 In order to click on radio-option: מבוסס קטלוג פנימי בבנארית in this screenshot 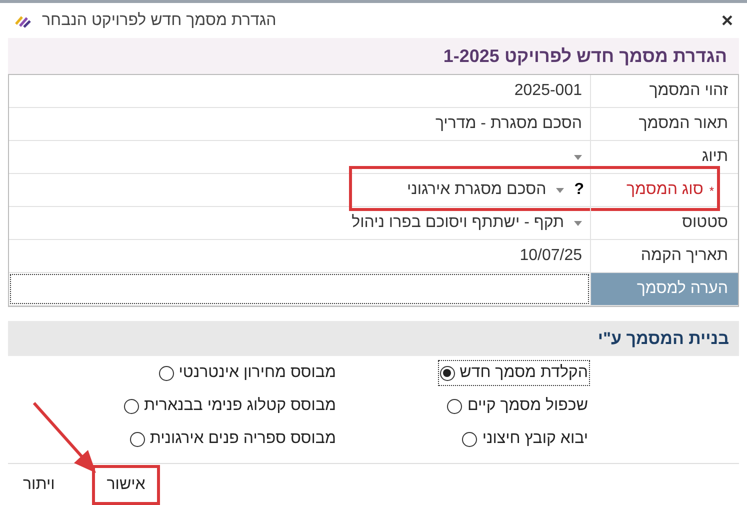, I will do `click(230, 406)`.